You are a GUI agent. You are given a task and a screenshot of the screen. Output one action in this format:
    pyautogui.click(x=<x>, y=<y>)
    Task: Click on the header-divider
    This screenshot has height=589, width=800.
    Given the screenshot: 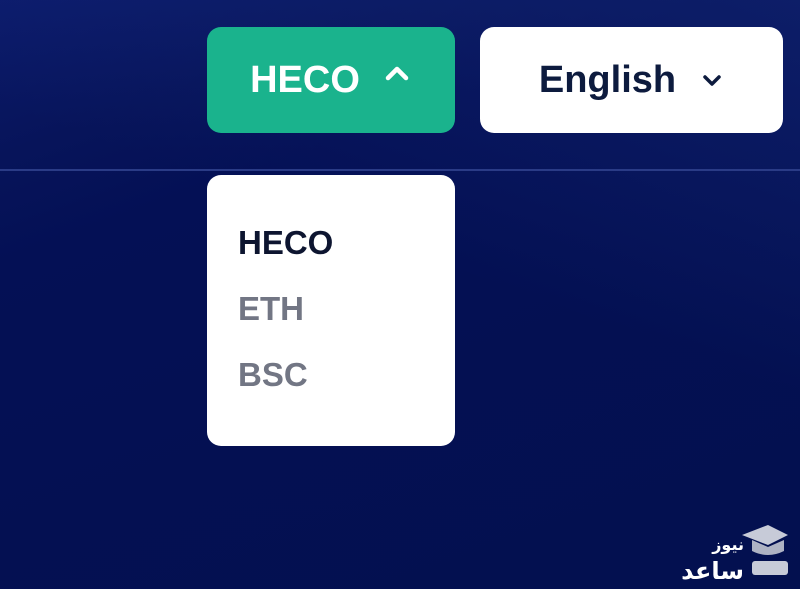 What is the action you would take?
    pyautogui.click(x=400, y=170)
    